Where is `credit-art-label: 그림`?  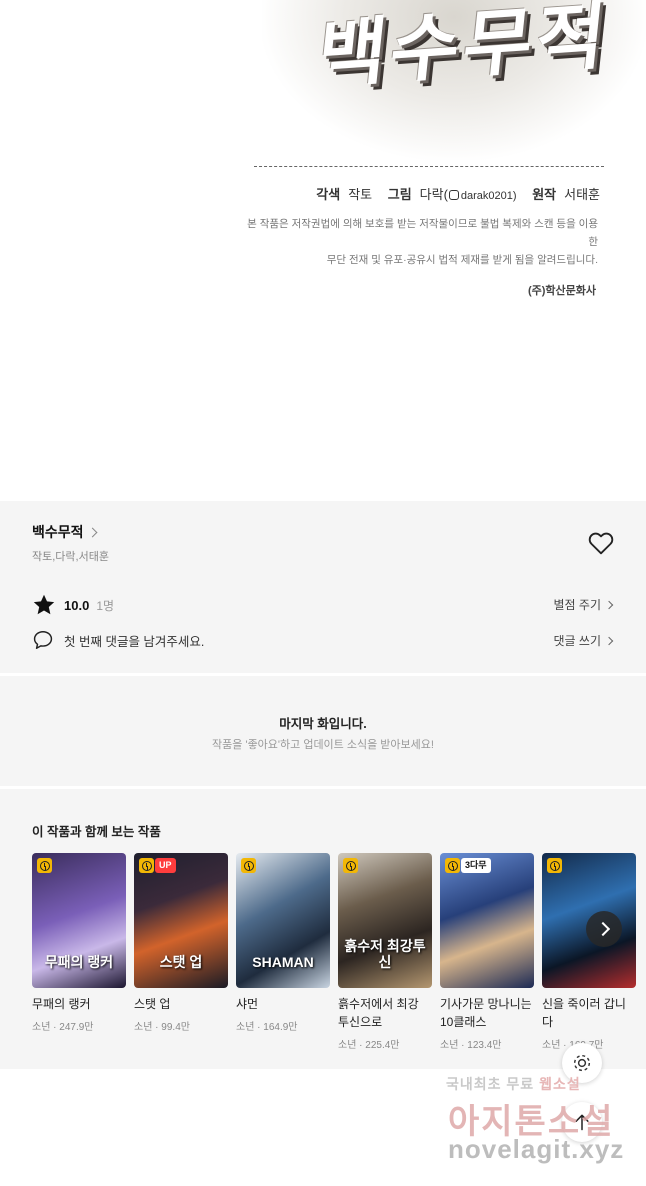 credit-art-label: 그림 is located at coordinates (399, 194).